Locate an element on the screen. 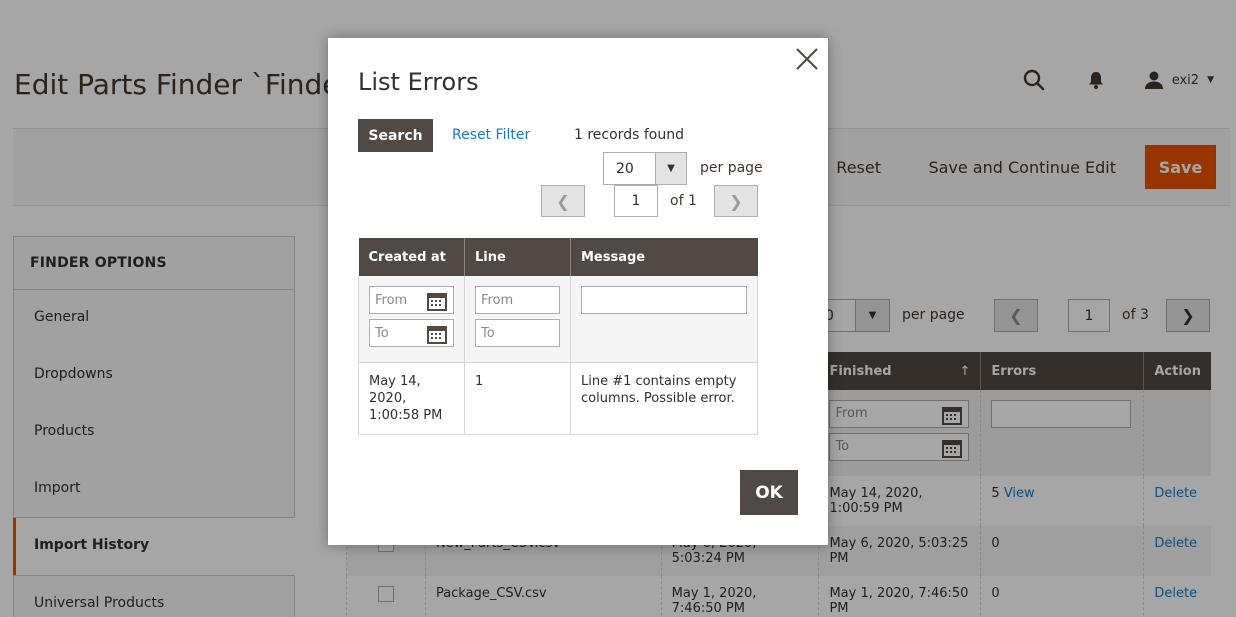 The image size is (1236, 617). column-header-line: Line is located at coordinates (517, 257).